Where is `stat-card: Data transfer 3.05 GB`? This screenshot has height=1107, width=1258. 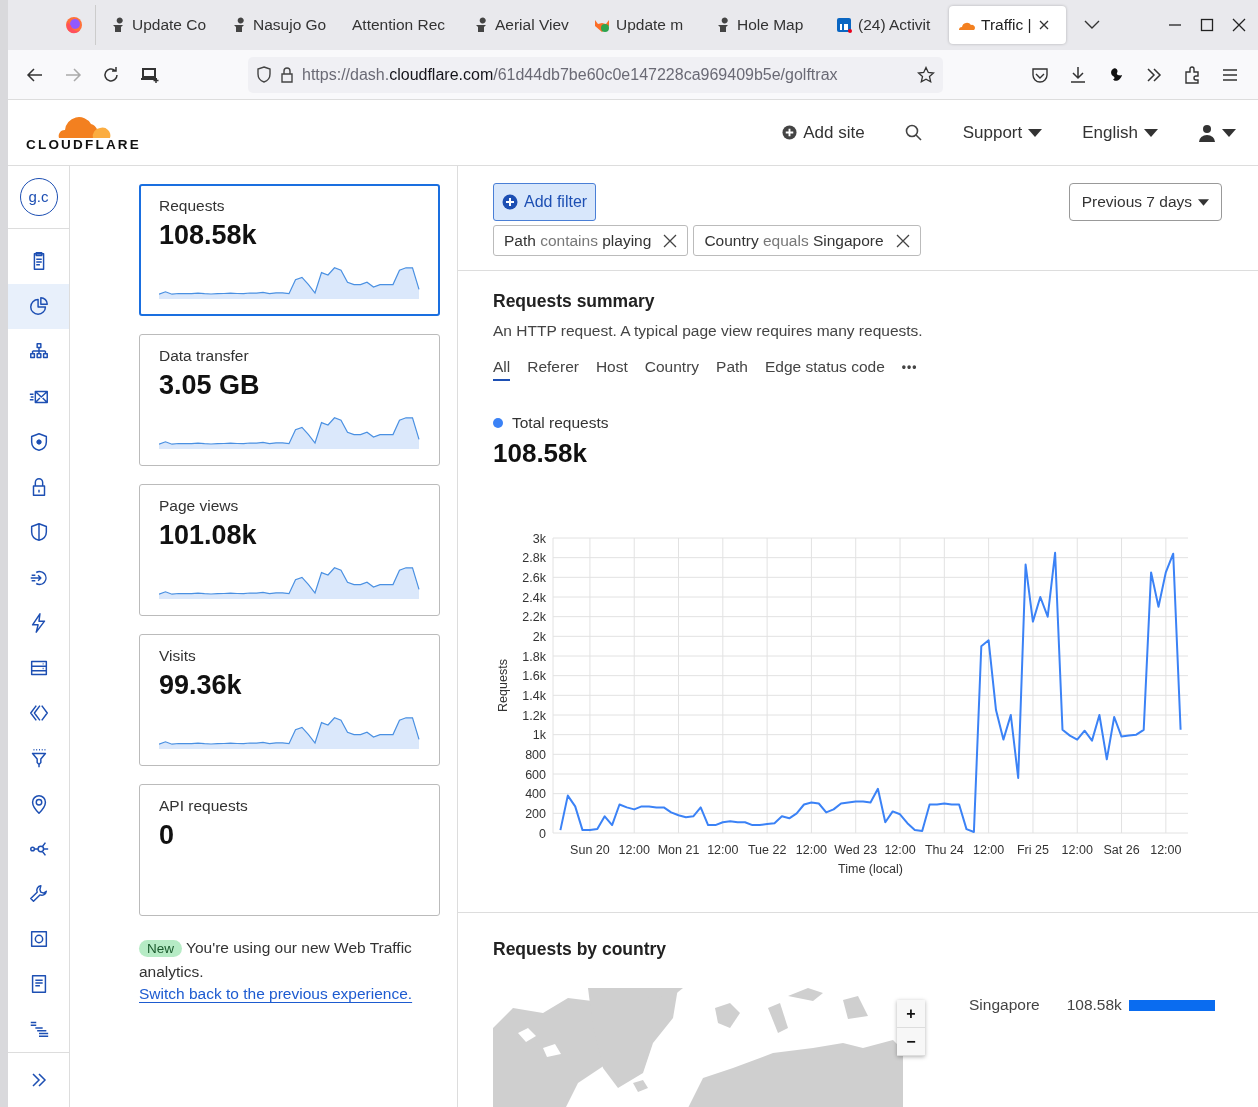 stat-card: Data transfer 3.05 GB is located at coordinates (289, 400).